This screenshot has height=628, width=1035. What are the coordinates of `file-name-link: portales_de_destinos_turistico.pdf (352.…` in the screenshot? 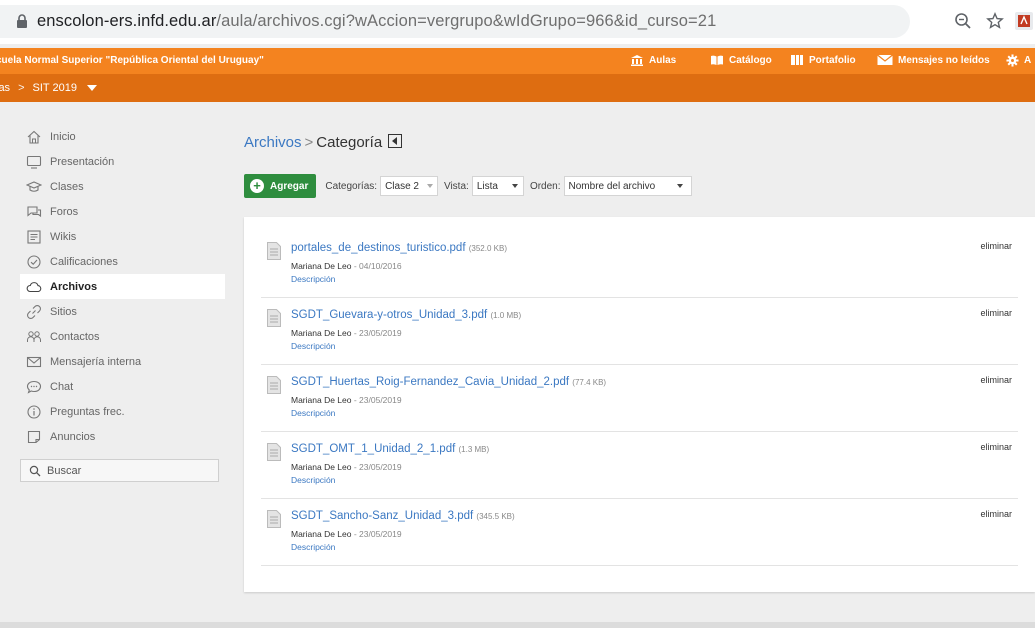 It's located at (399, 248).